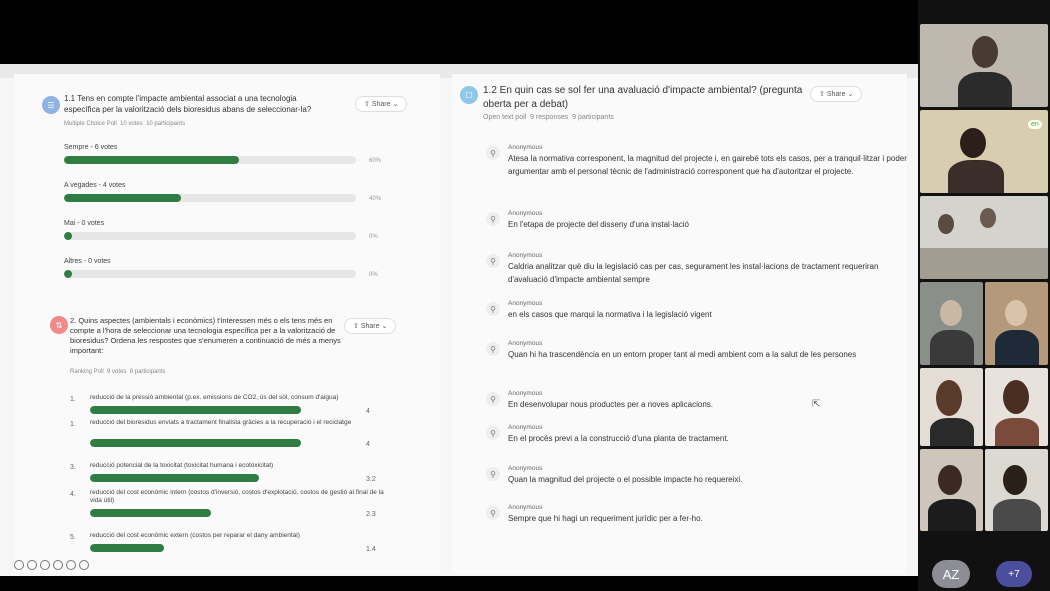 This screenshot has width=1050, height=591. I want to click on poll3-participants: 9 participants, so click(593, 117).